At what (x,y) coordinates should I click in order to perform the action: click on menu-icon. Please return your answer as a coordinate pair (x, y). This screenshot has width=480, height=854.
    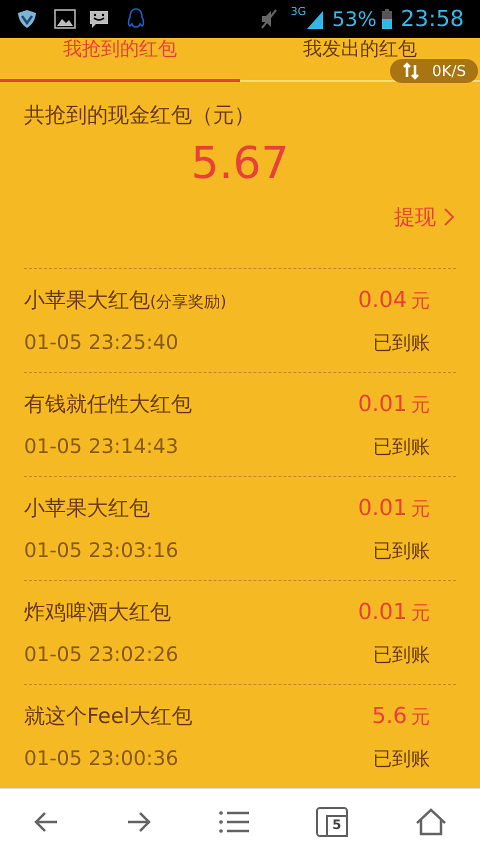
    Looking at the image, I should click on (233, 822).